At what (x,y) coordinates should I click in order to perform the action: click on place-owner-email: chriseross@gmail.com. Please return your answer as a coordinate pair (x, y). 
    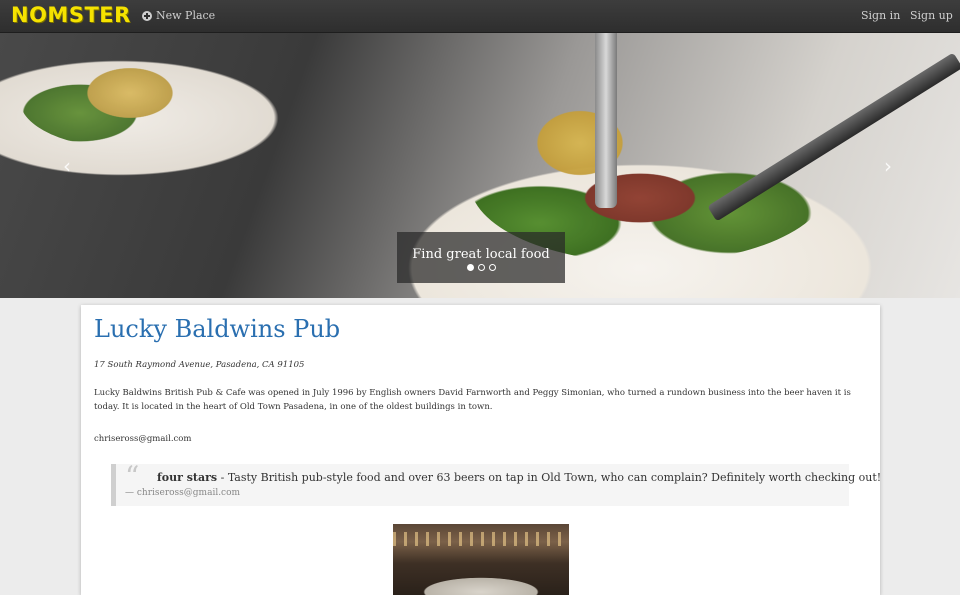
    Looking at the image, I should click on (143, 439).